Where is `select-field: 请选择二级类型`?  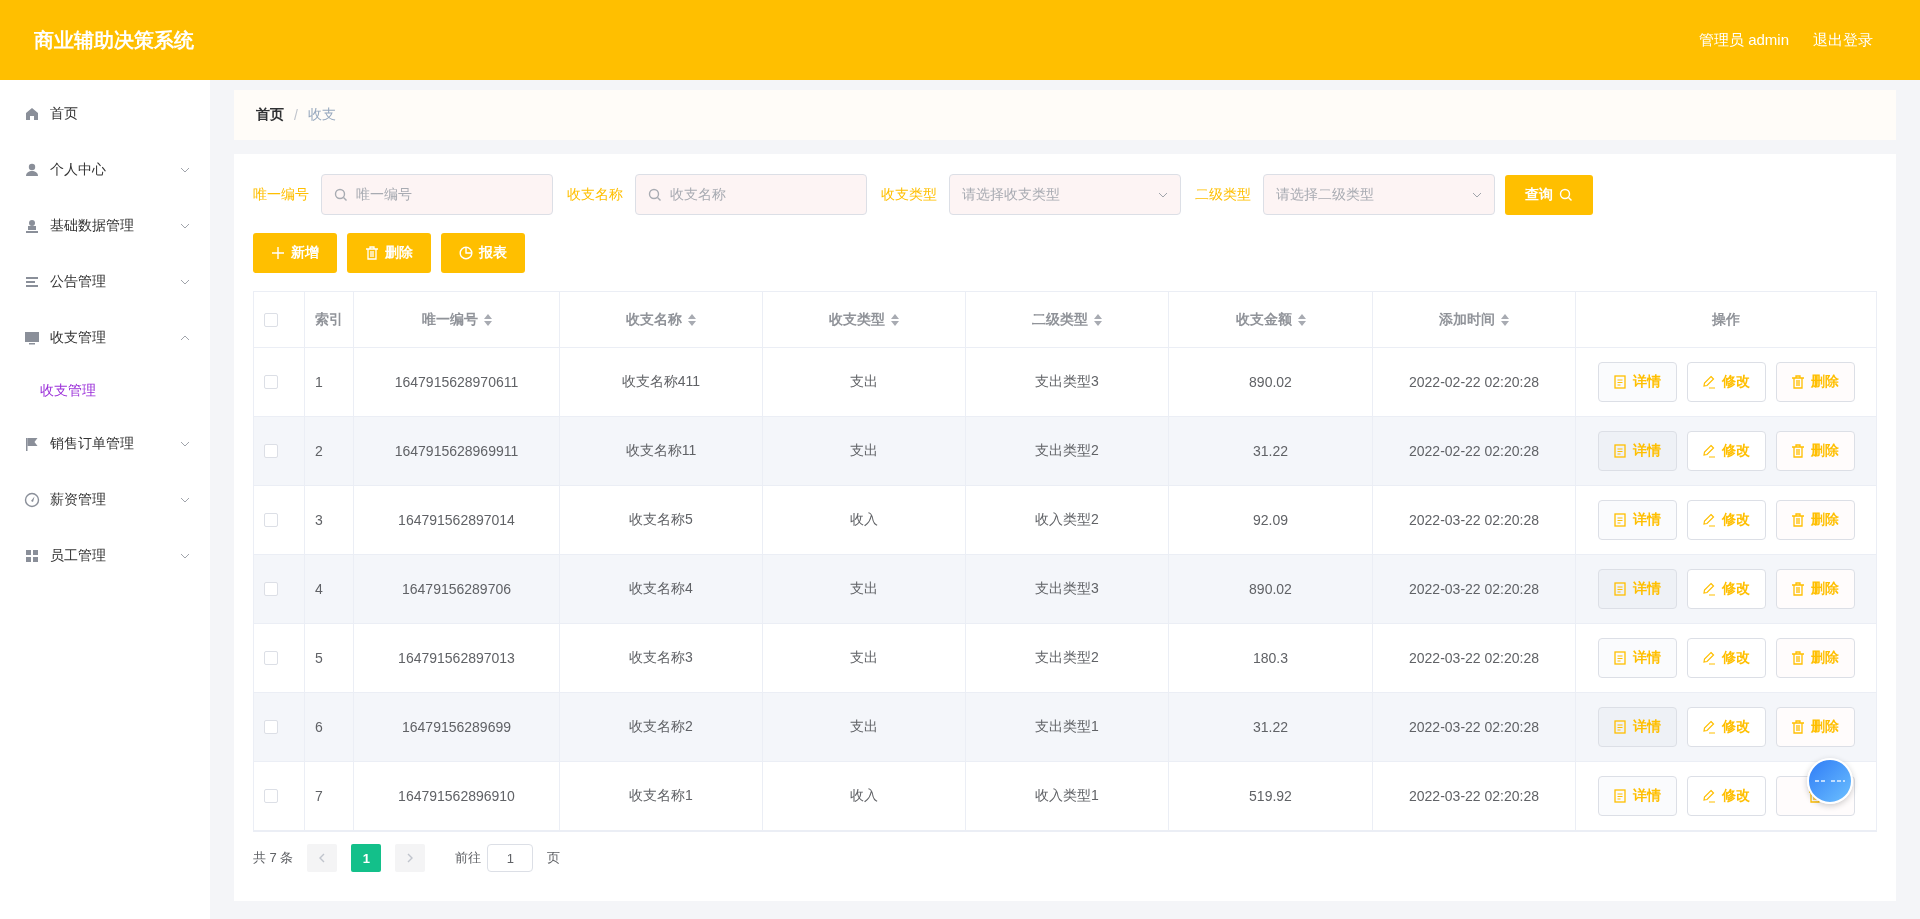
select-field: 请选择二级类型 is located at coordinates (1379, 194).